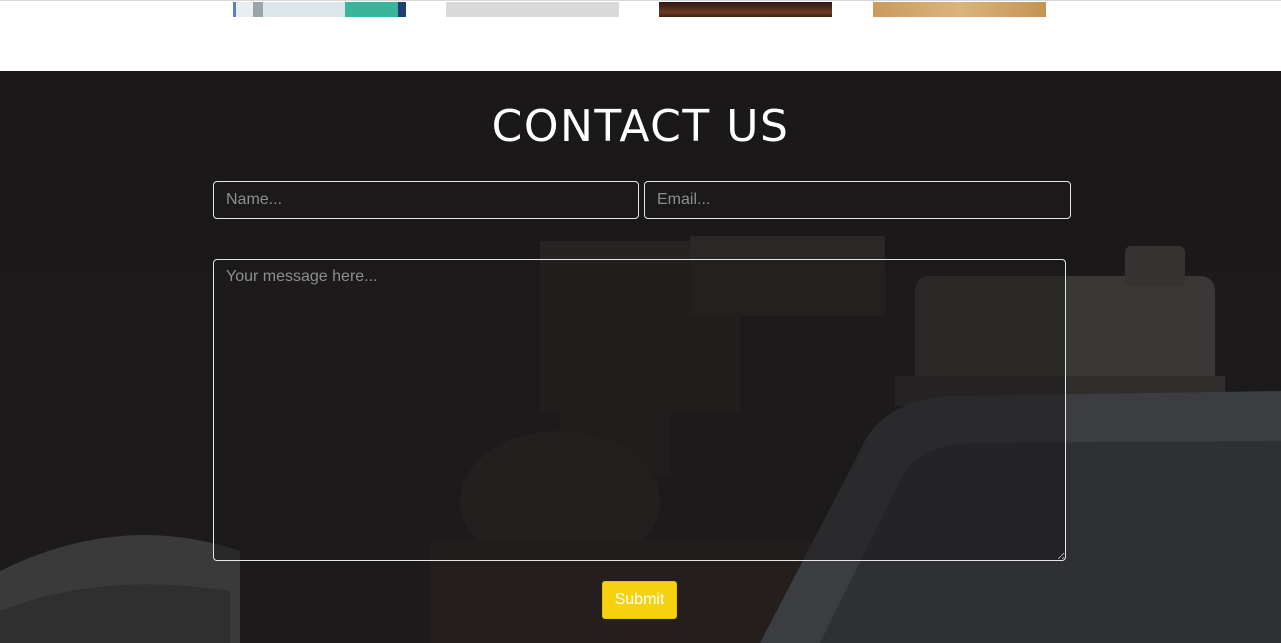 The image size is (1281, 643). What do you see at coordinates (857, 200) in the screenshot?
I see `email-input` at bounding box center [857, 200].